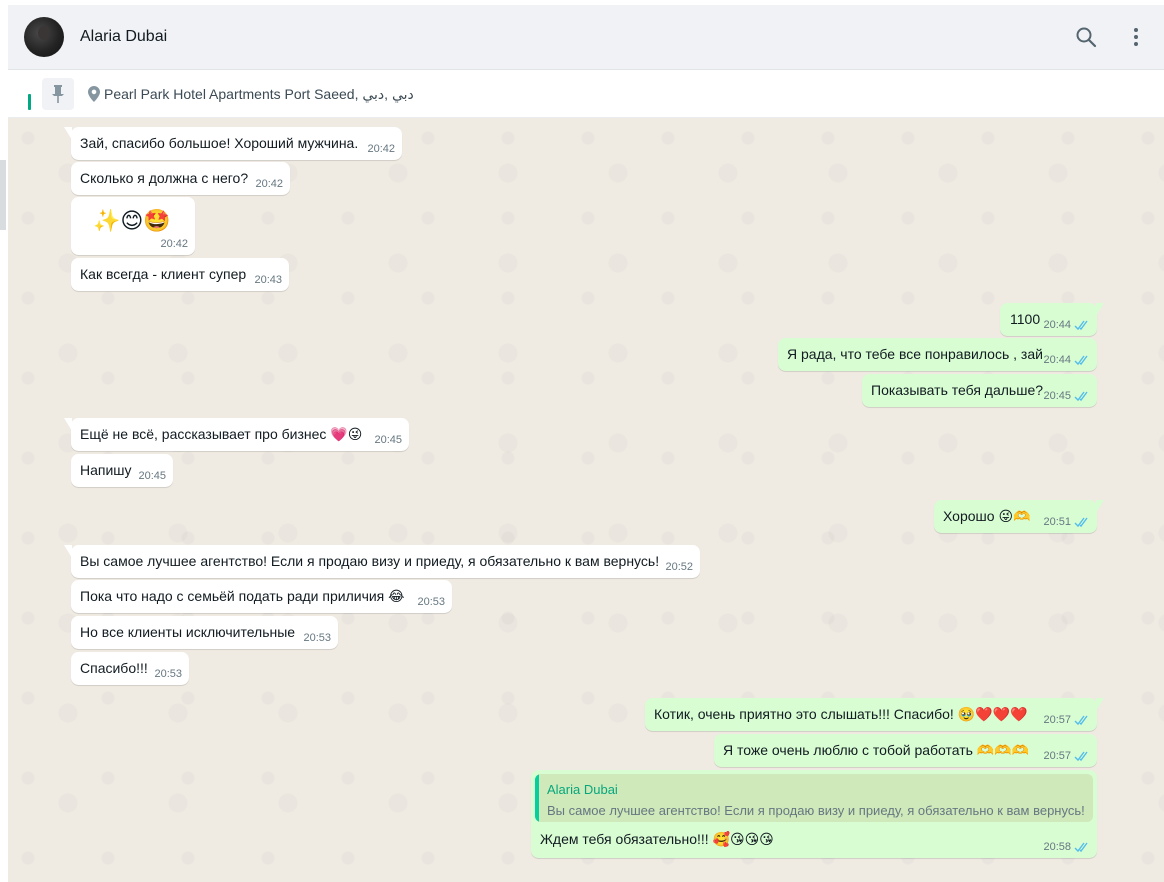  Describe the element at coordinates (106, 470) in the screenshot. I see `message-text: Напишу` at that location.